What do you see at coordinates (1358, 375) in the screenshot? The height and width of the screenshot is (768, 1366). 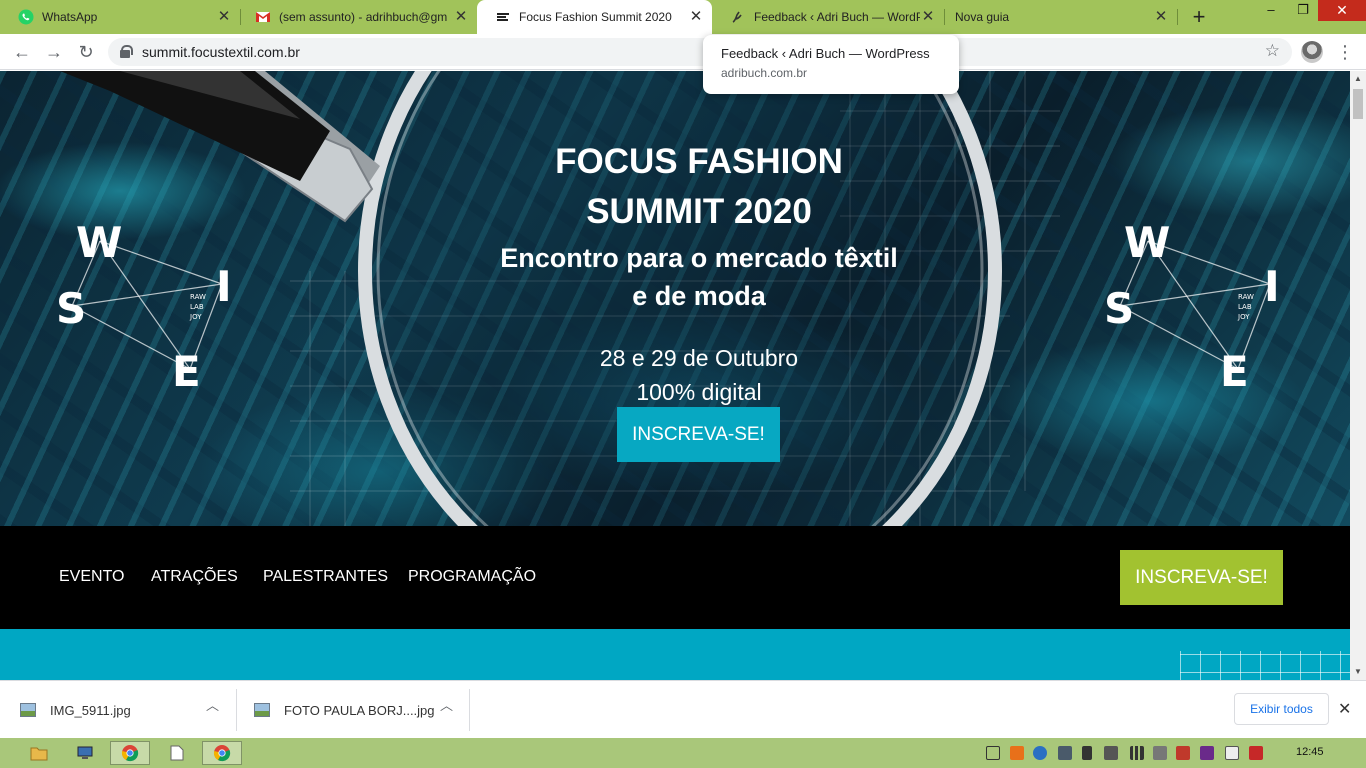 I see `page-scrollbar: ▲ ▼` at bounding box center [1358, 375].